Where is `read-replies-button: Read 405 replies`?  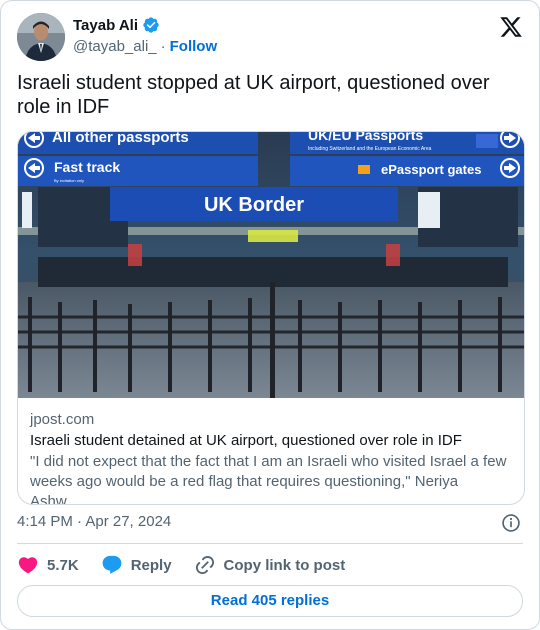 read-replies-button: Read 405 replies is located at coordinates (270, 601).